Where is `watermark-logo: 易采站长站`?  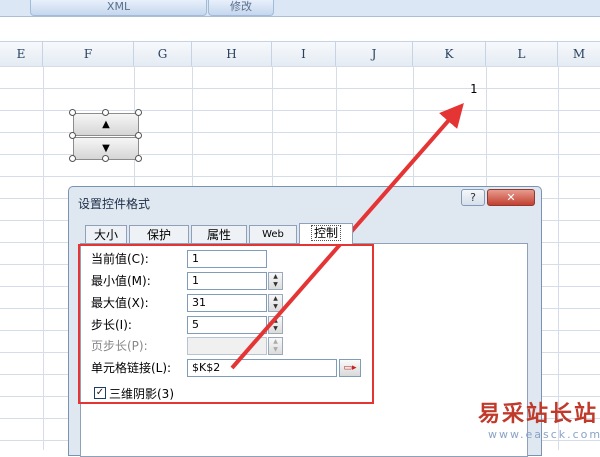 watermark-logo: 易采站长站 is located at coordinates (538, 414).